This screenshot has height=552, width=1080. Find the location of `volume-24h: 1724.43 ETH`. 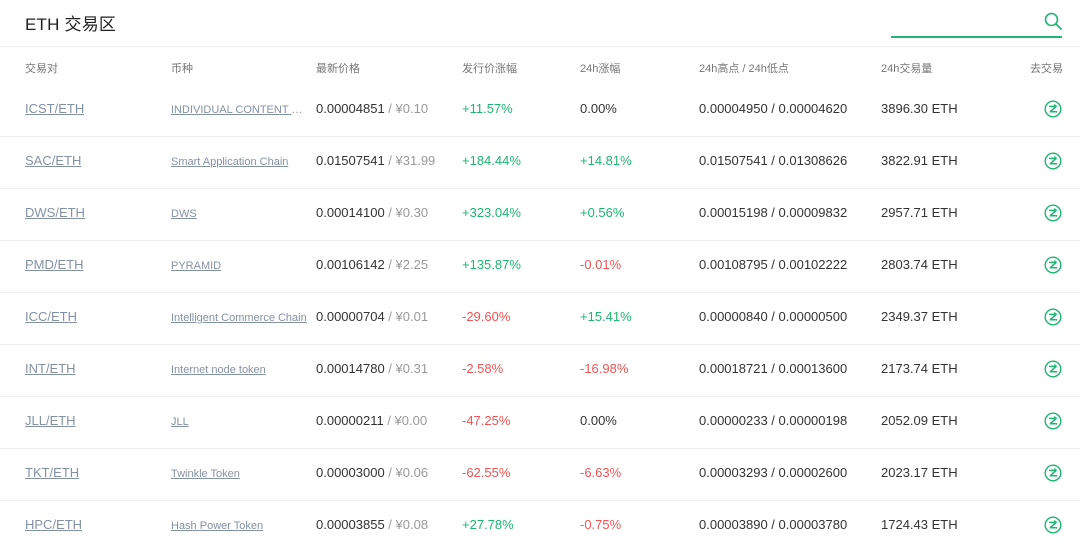

volume-24h: 1724.43 ETH is located at coordinates (919, 524).